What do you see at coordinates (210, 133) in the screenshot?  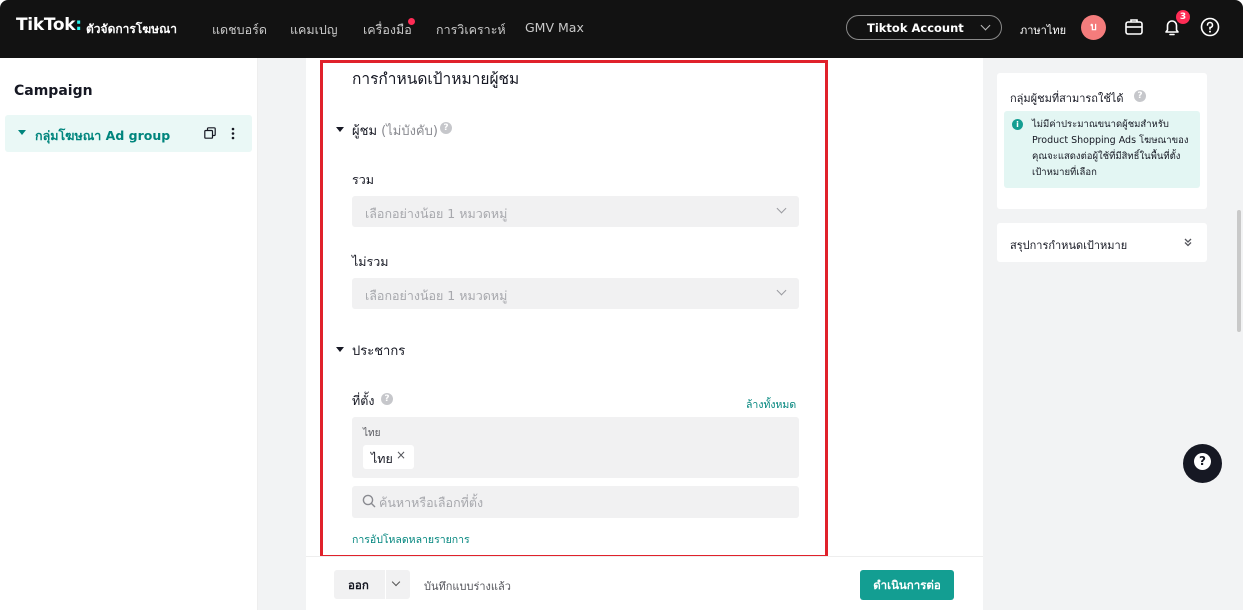 I see `copy-icon` at bounding box center [210, 133].